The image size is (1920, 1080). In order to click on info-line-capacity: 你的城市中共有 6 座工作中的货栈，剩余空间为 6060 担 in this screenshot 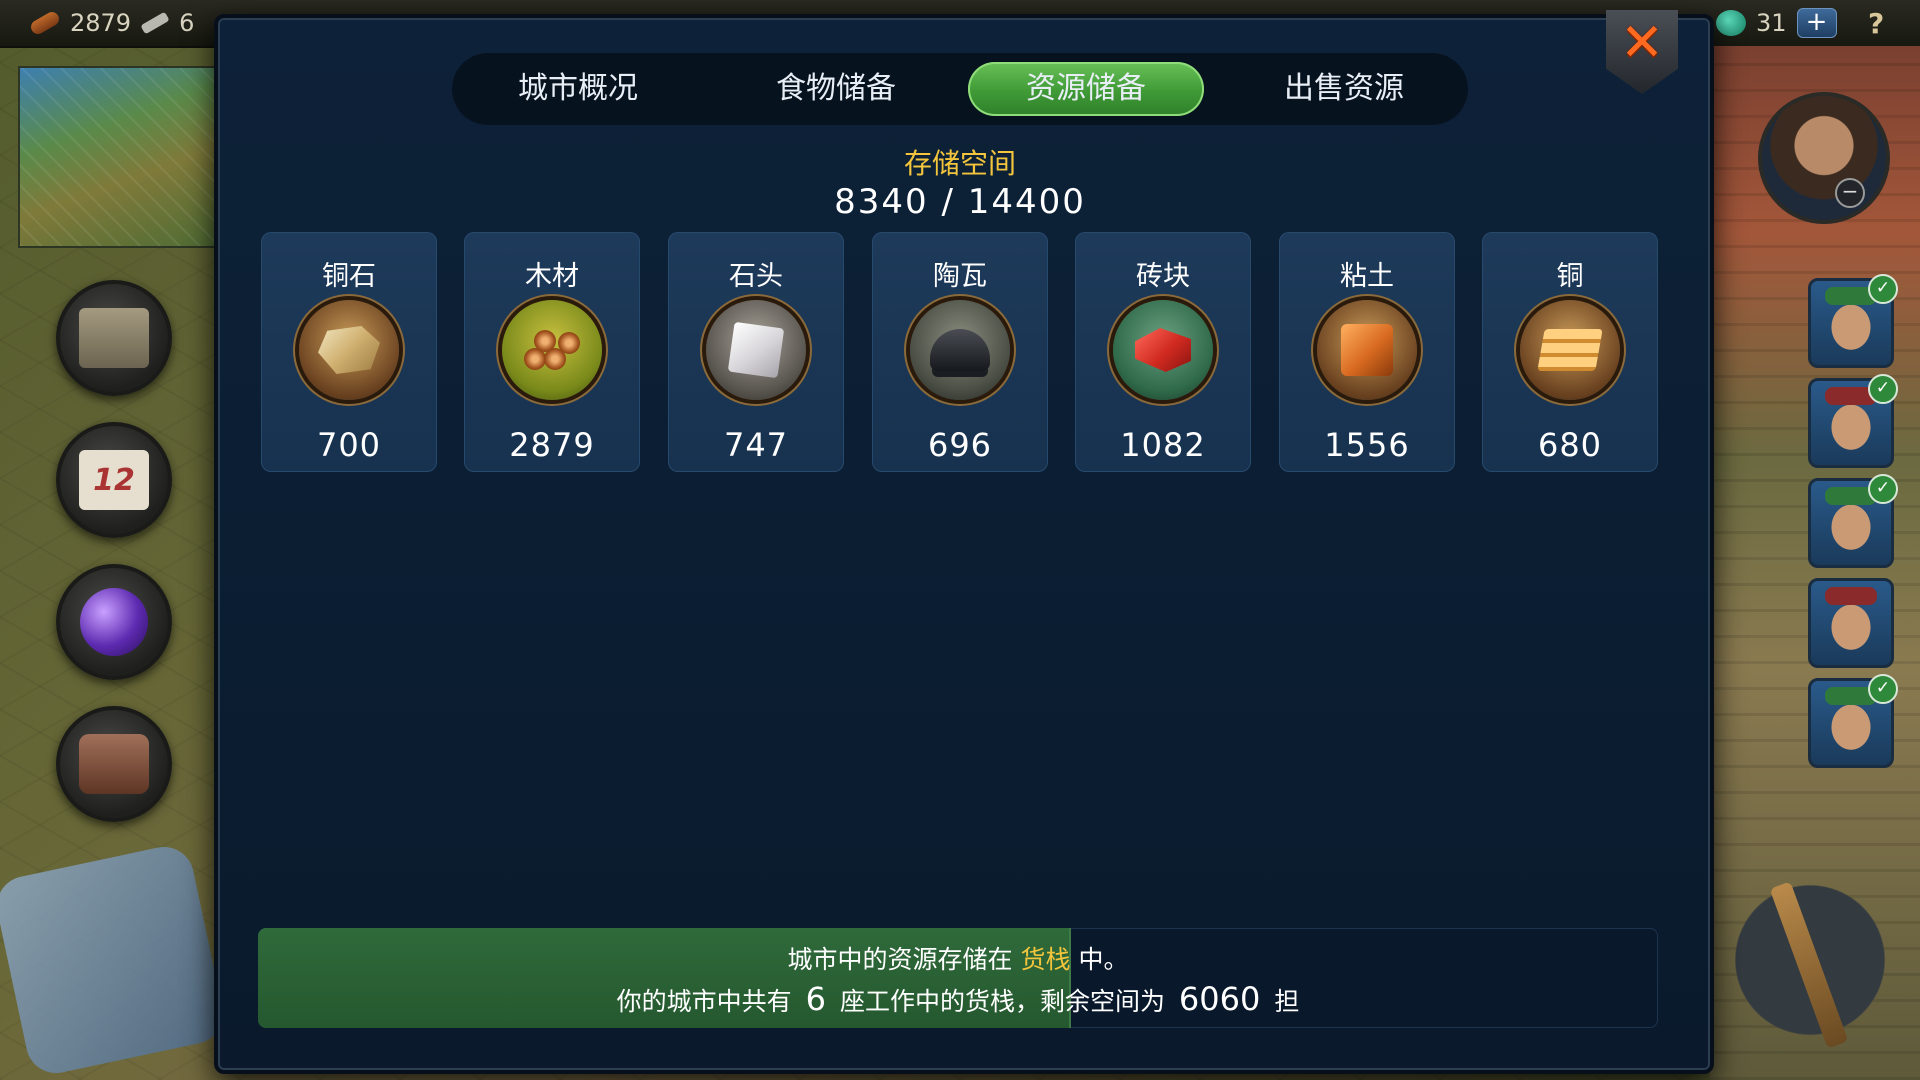, I will do `click(958, 999)`.